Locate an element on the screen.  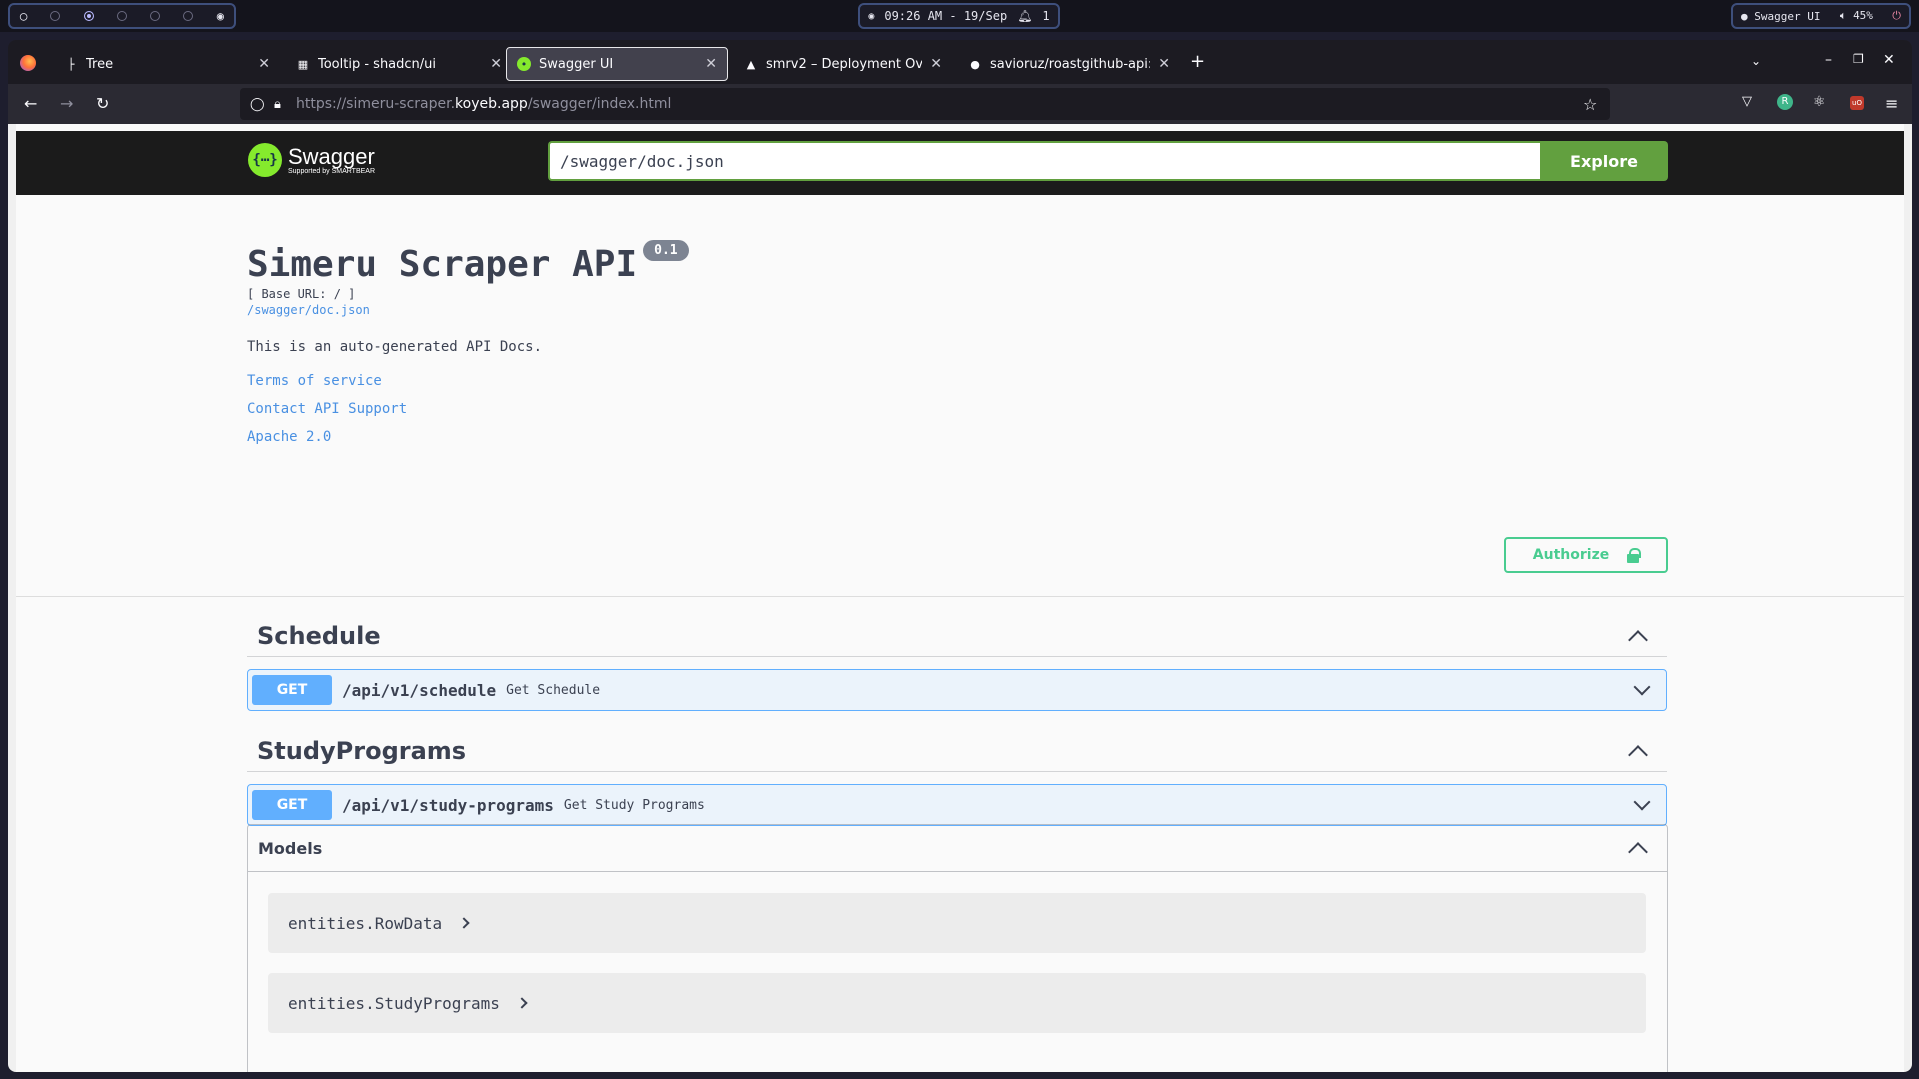
bookmark-star-icon: ☆ is located at coordinates (1590, 104).